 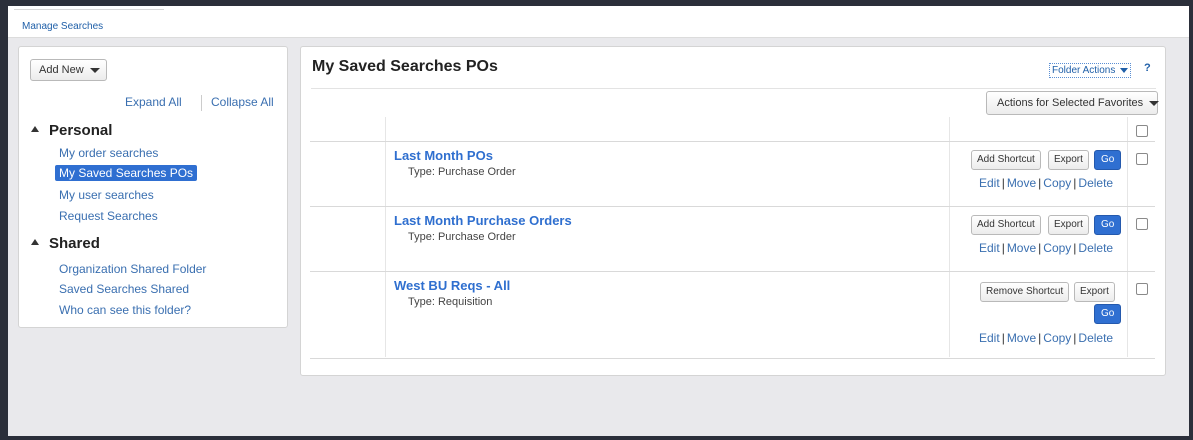 I want to click on page-title: My Saved Searches POs, so click(x=405, y=66).